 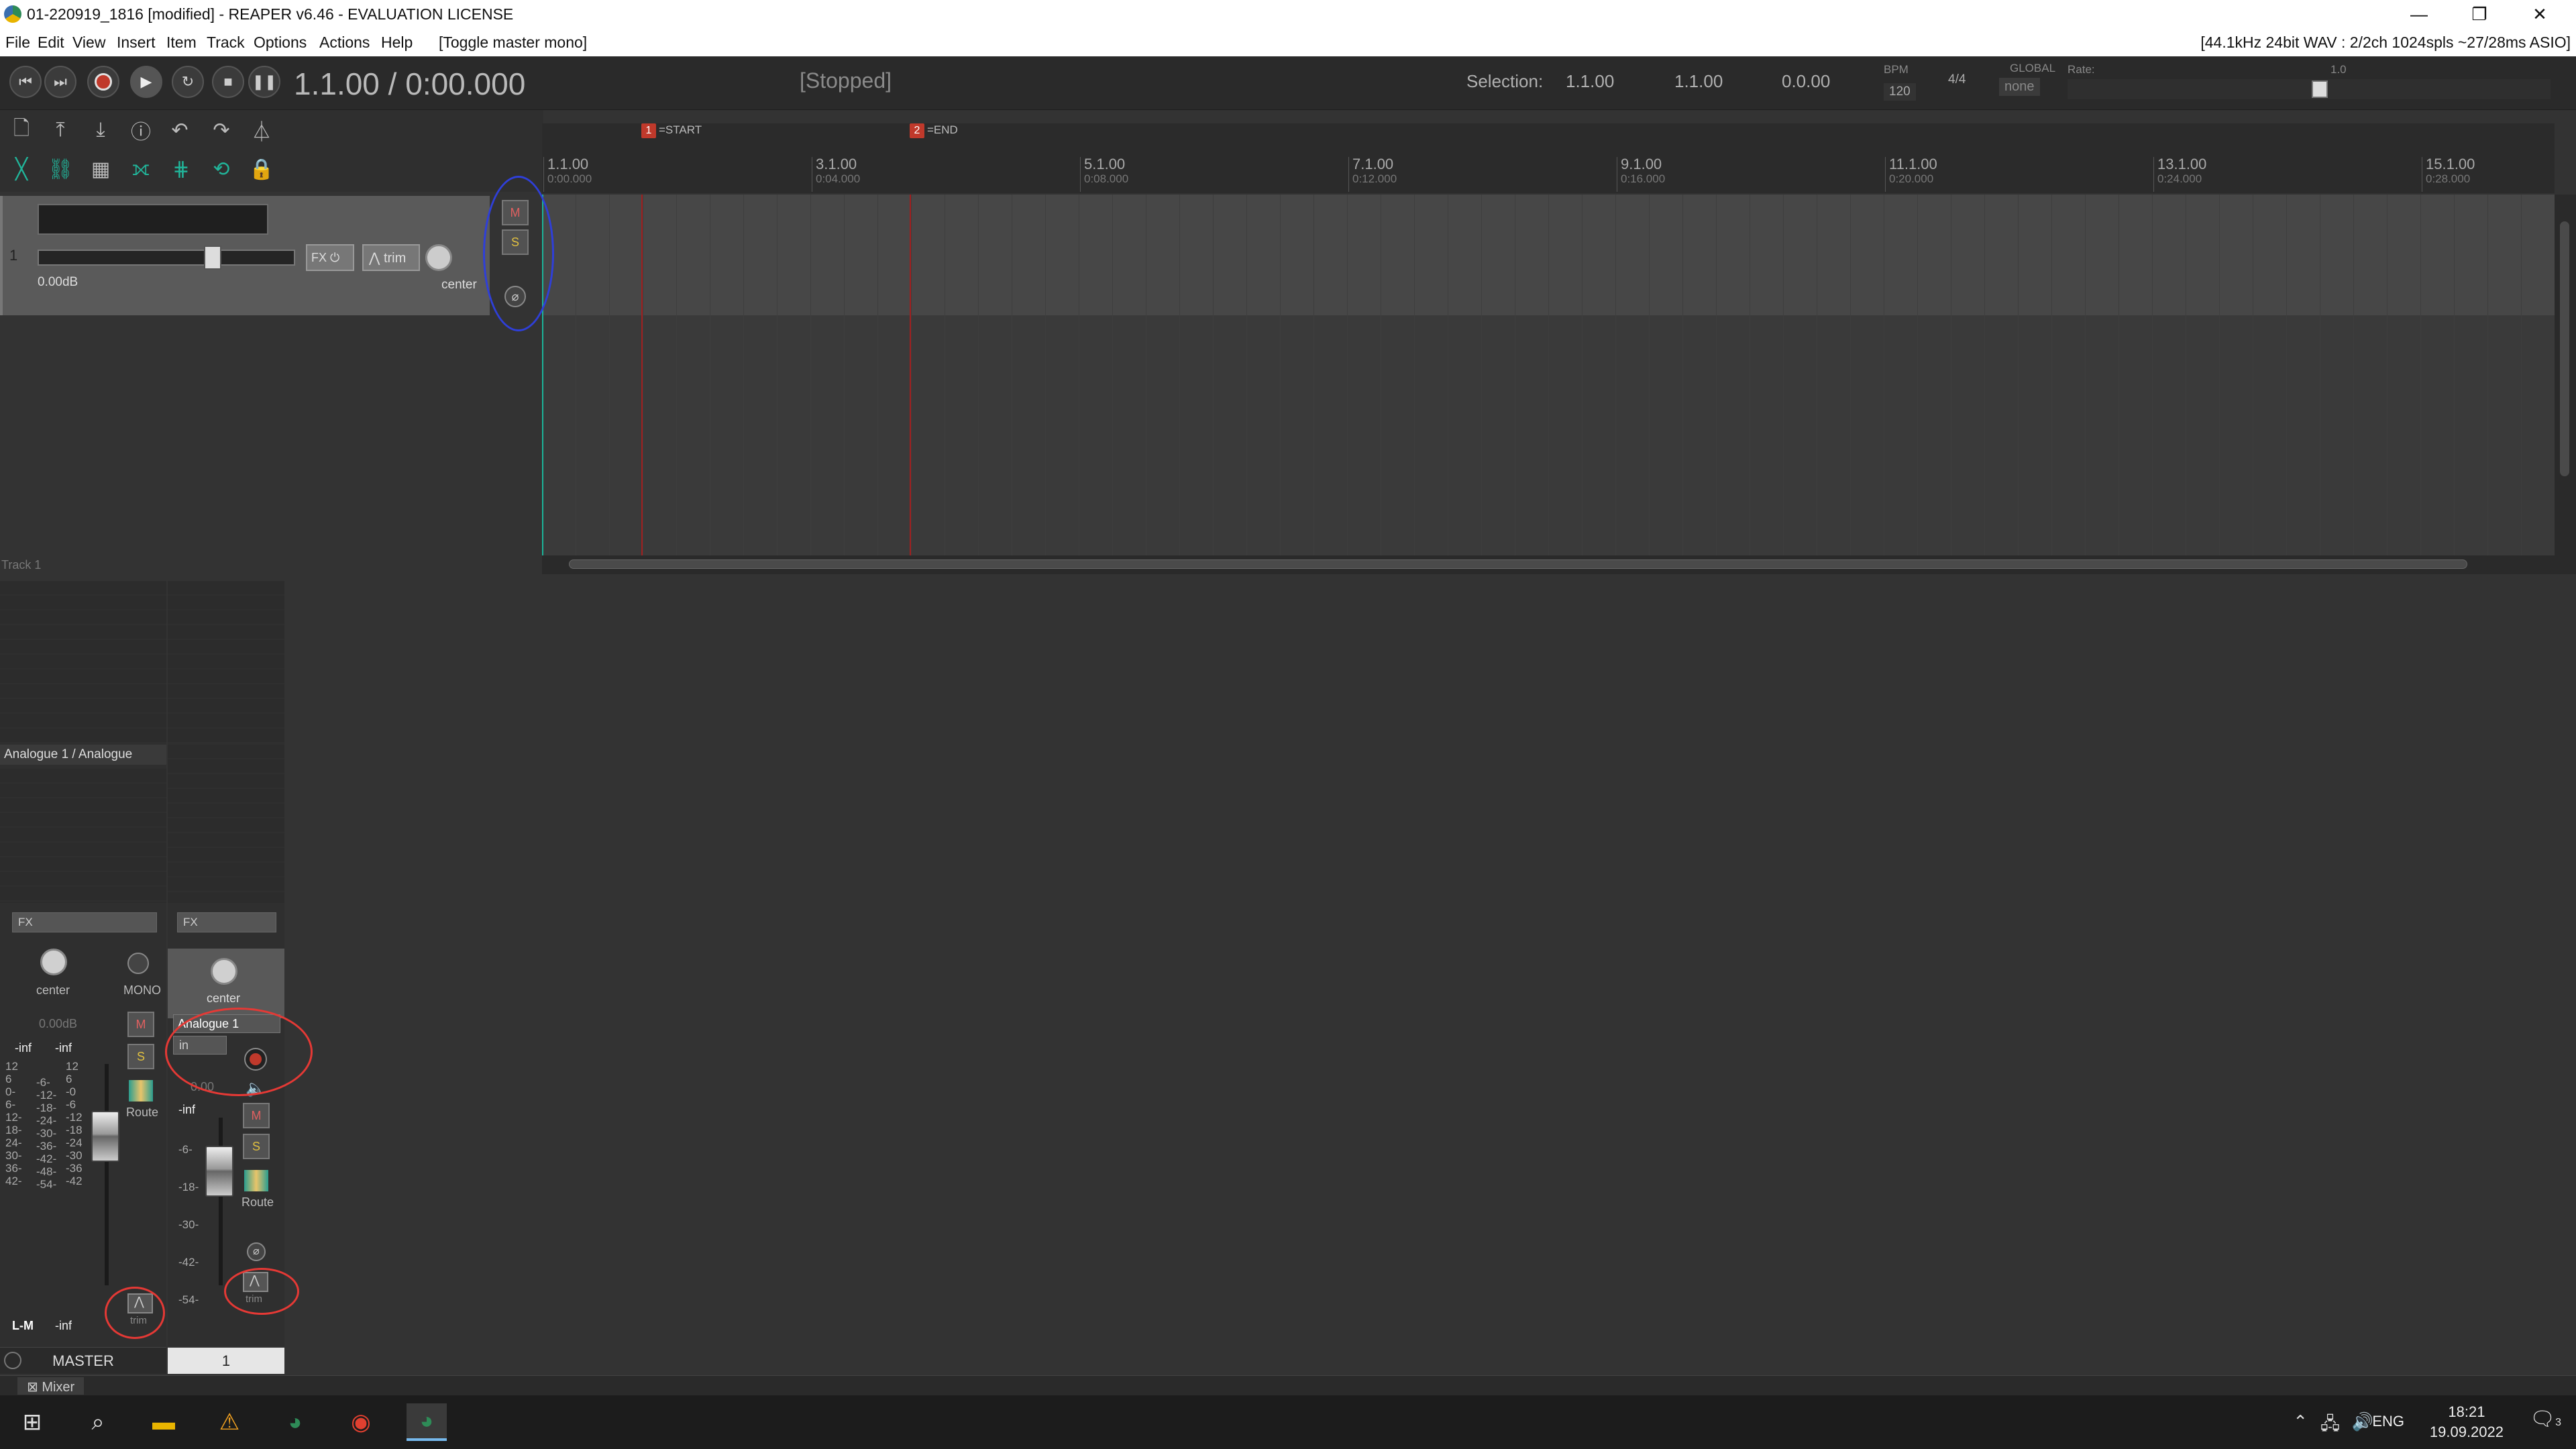 I want to click on bpm-value: 120, so click(x=1900, y=92).